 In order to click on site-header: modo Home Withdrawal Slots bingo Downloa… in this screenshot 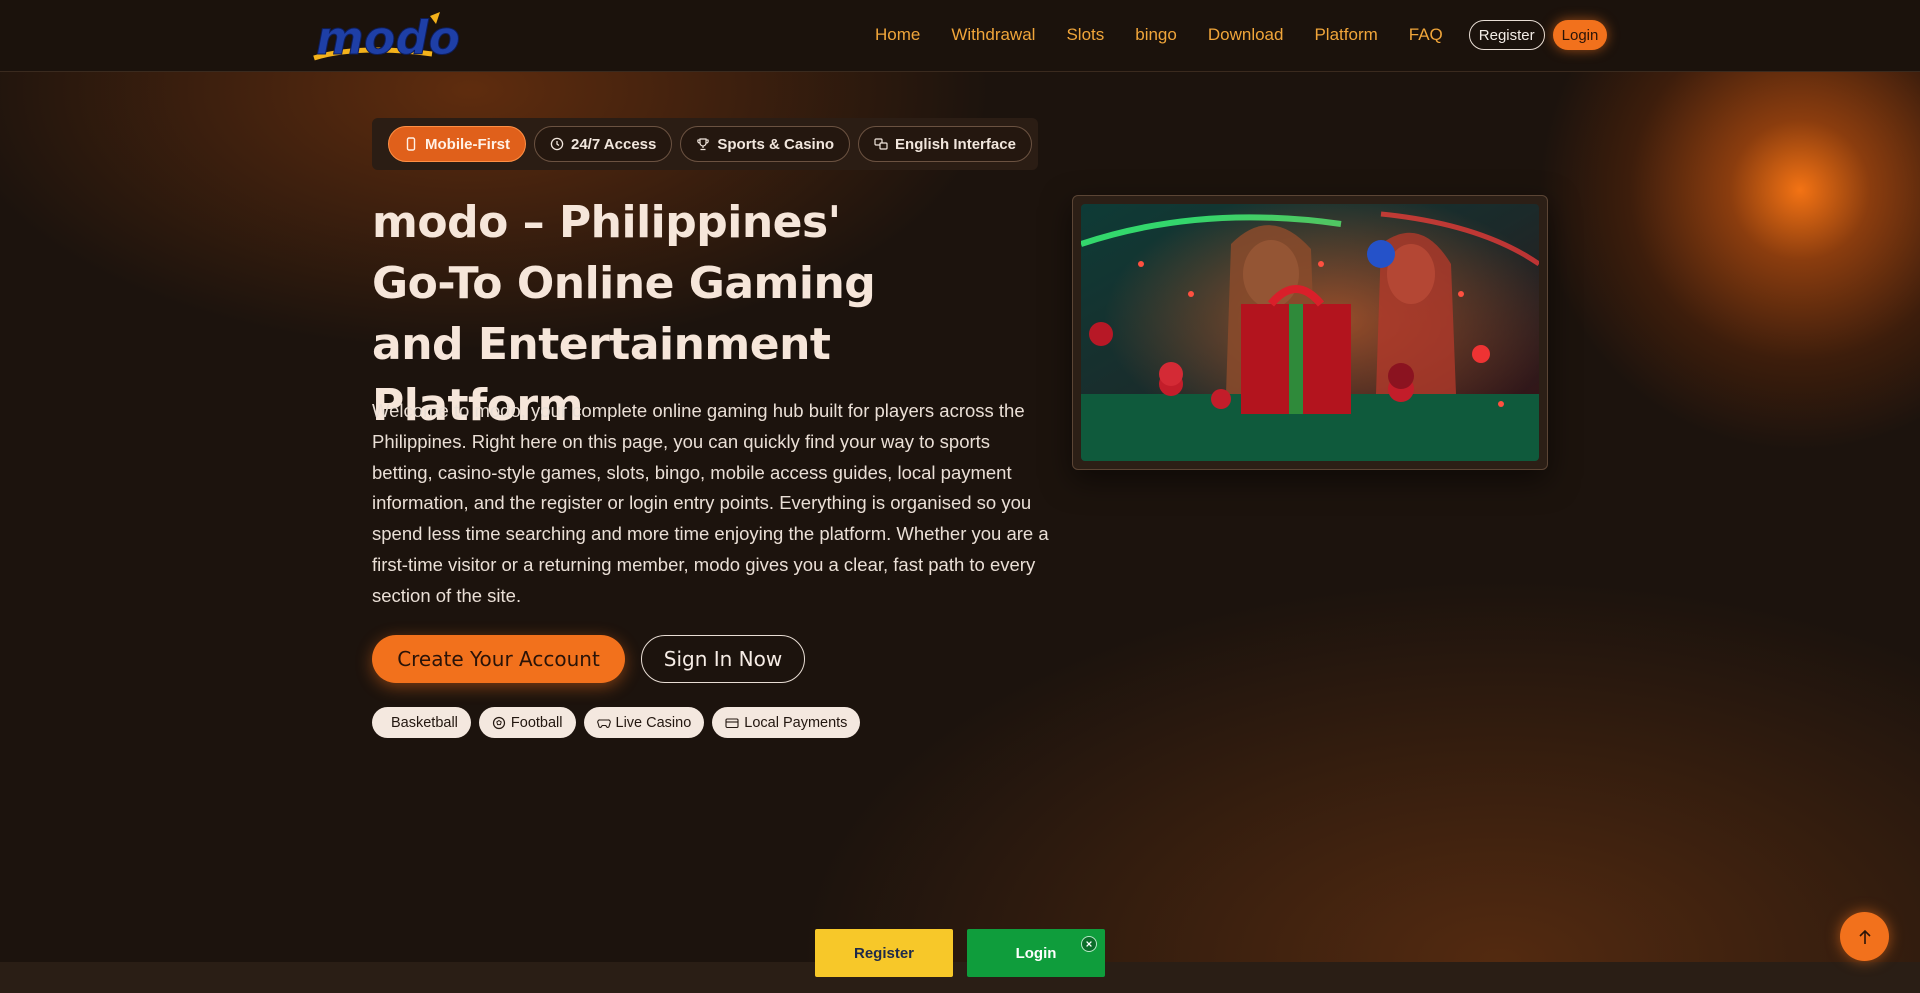, I will do `click(960, 36)`.